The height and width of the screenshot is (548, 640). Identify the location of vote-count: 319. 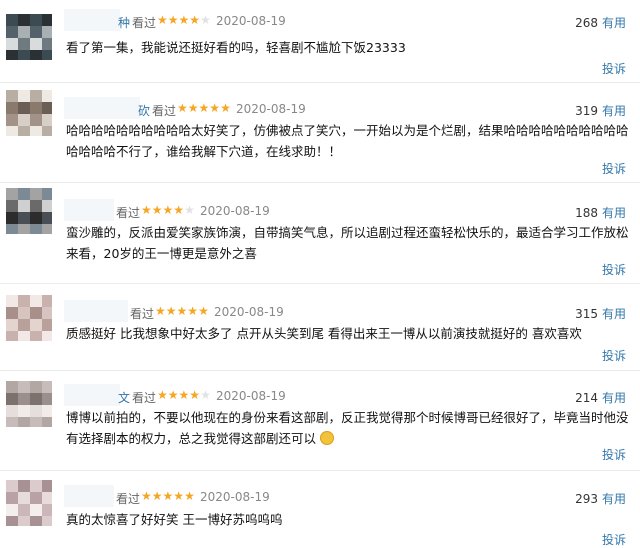
(586, 111).